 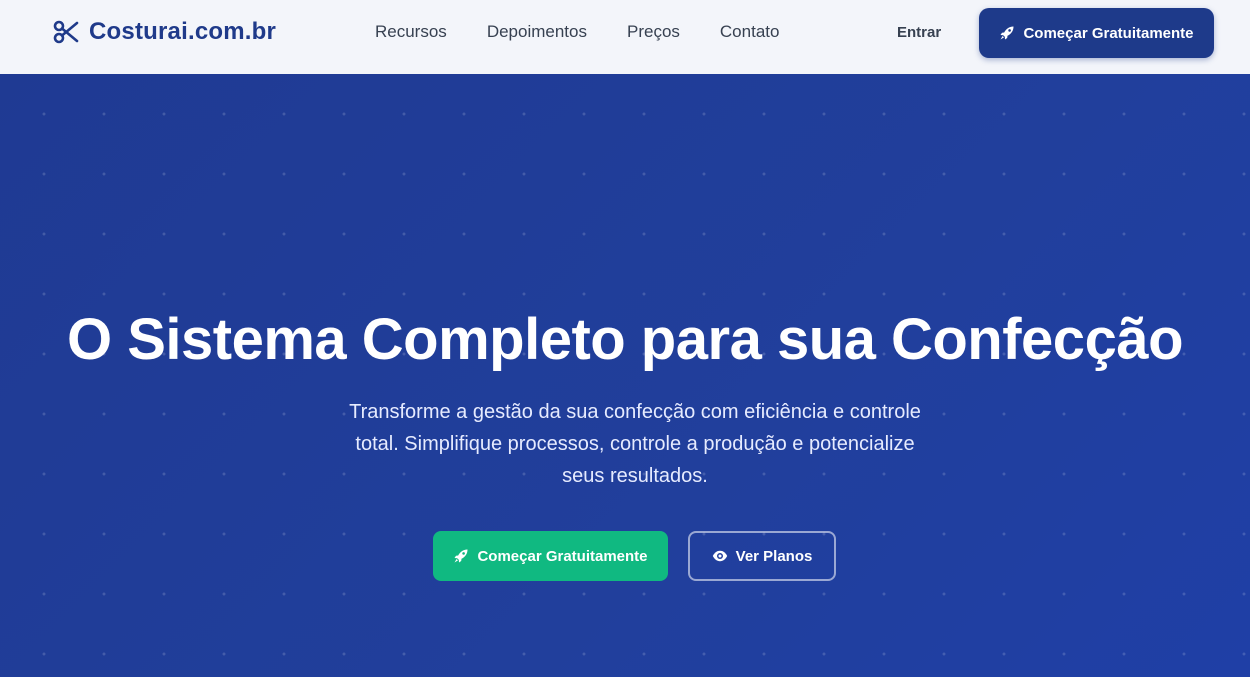 What do you see at coordinates (183, 31) in the screenshot?
I see `brand-name: Costurai.com.br` at bounding box center [183, 31].